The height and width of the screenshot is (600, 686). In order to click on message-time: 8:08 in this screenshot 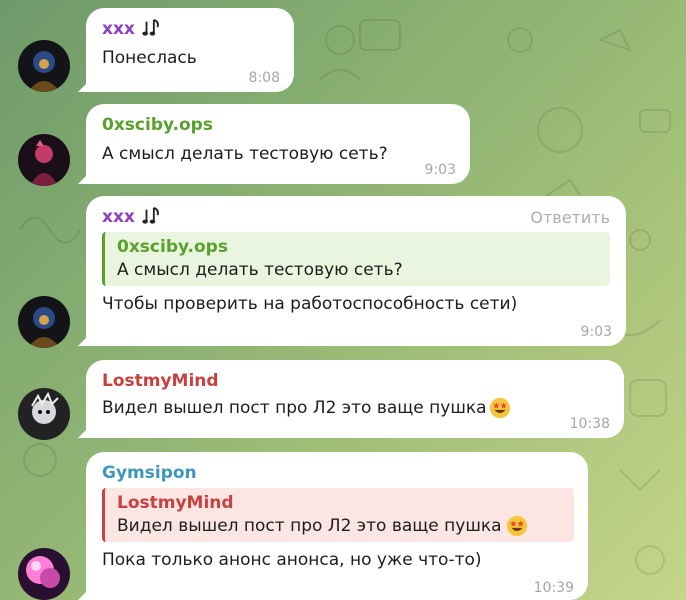, I will do `click(264, 78)`.